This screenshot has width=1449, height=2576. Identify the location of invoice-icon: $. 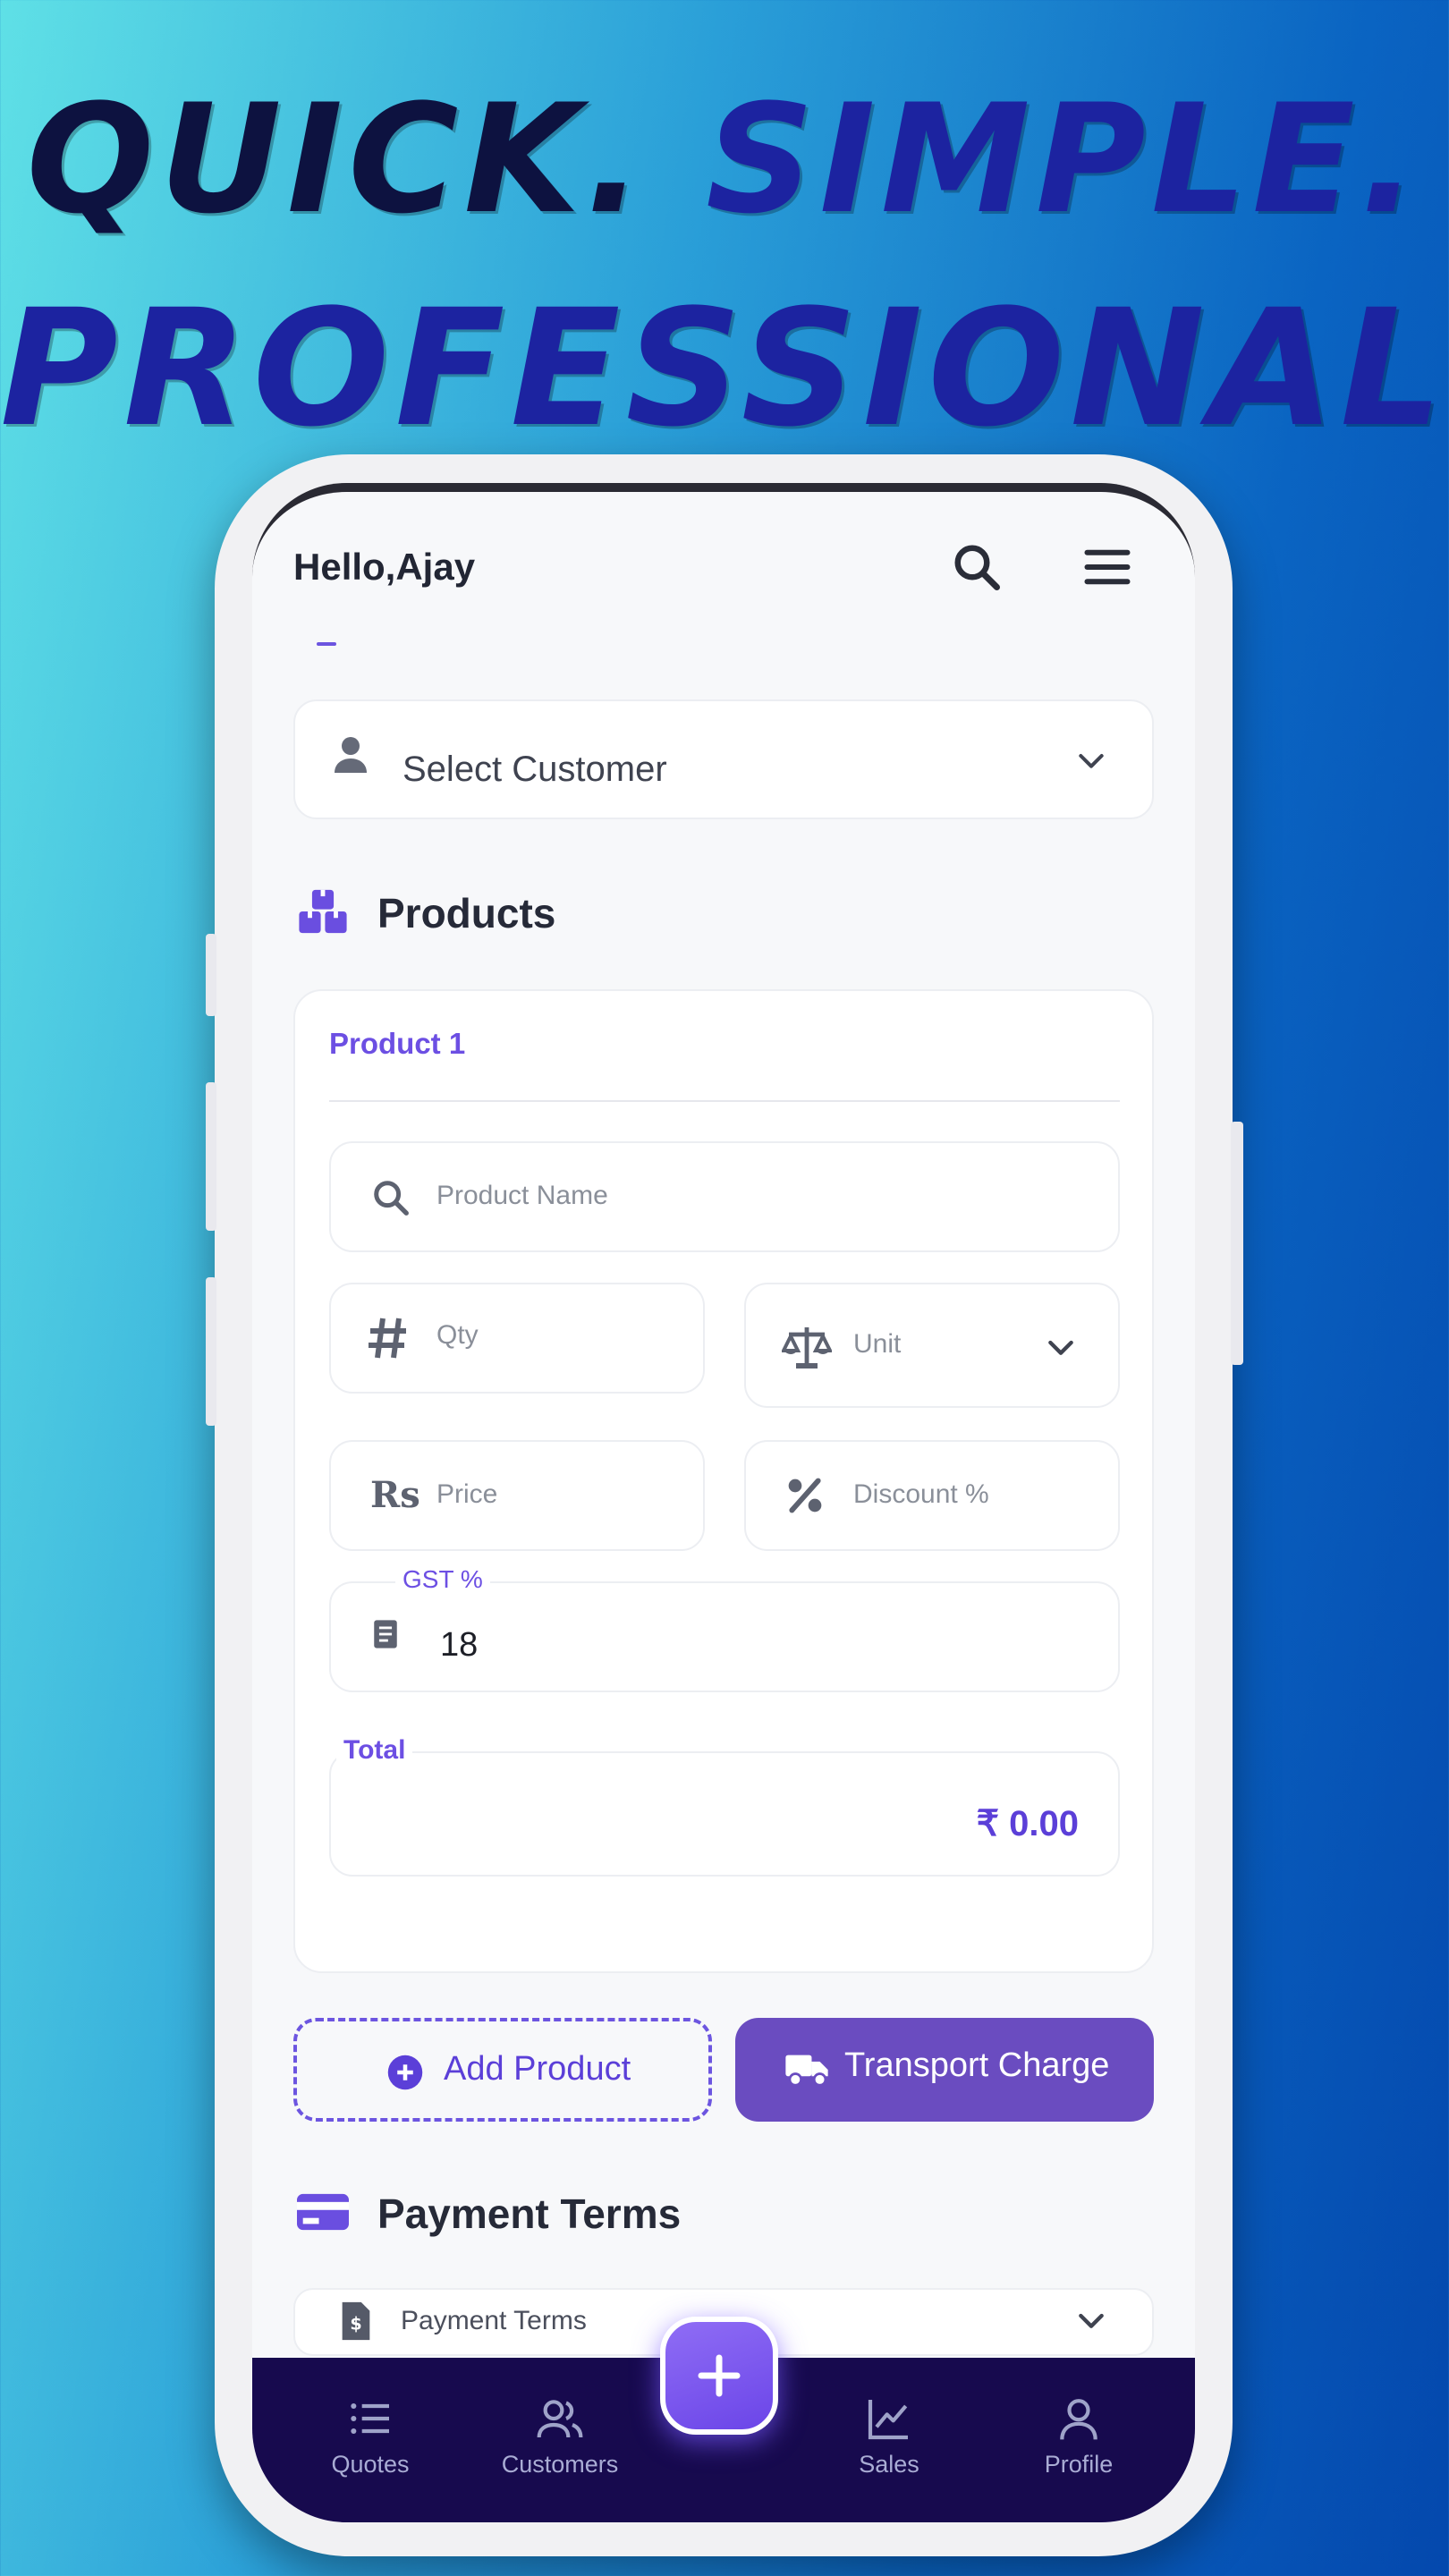
(356, 2323).